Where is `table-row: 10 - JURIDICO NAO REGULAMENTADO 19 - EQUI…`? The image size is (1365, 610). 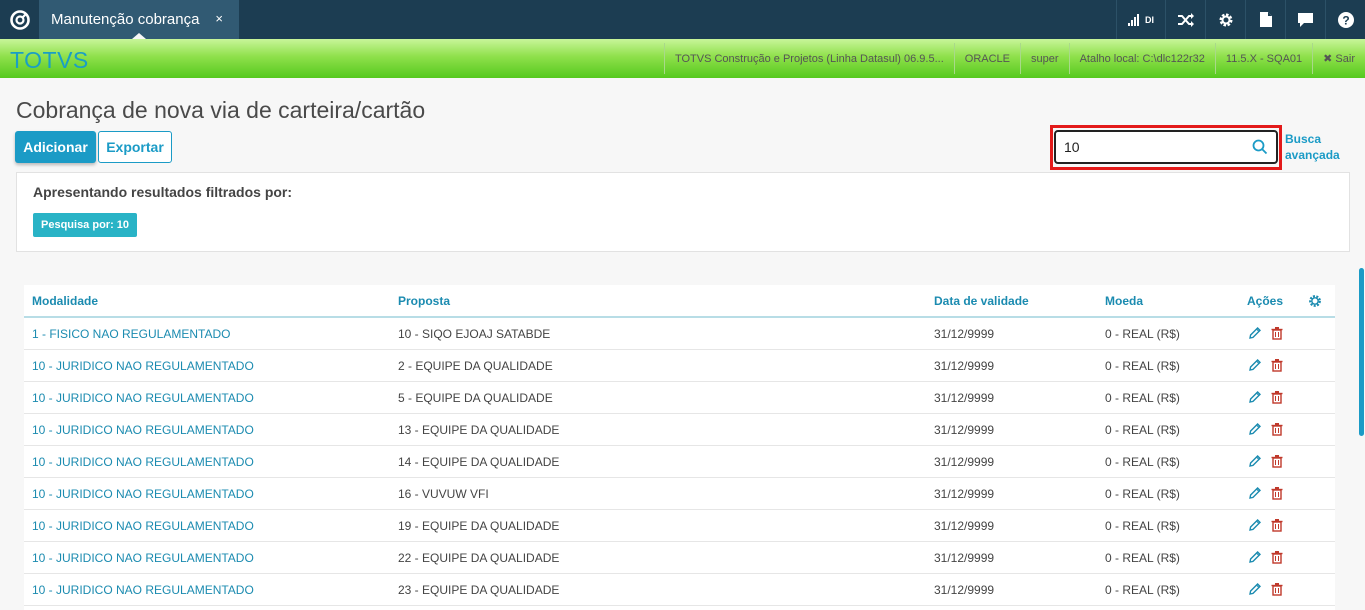 table-row: 10 - JURIDICO NAO REGULAMENTADO 19 - EQUI… is located at coordinates (679, 526).